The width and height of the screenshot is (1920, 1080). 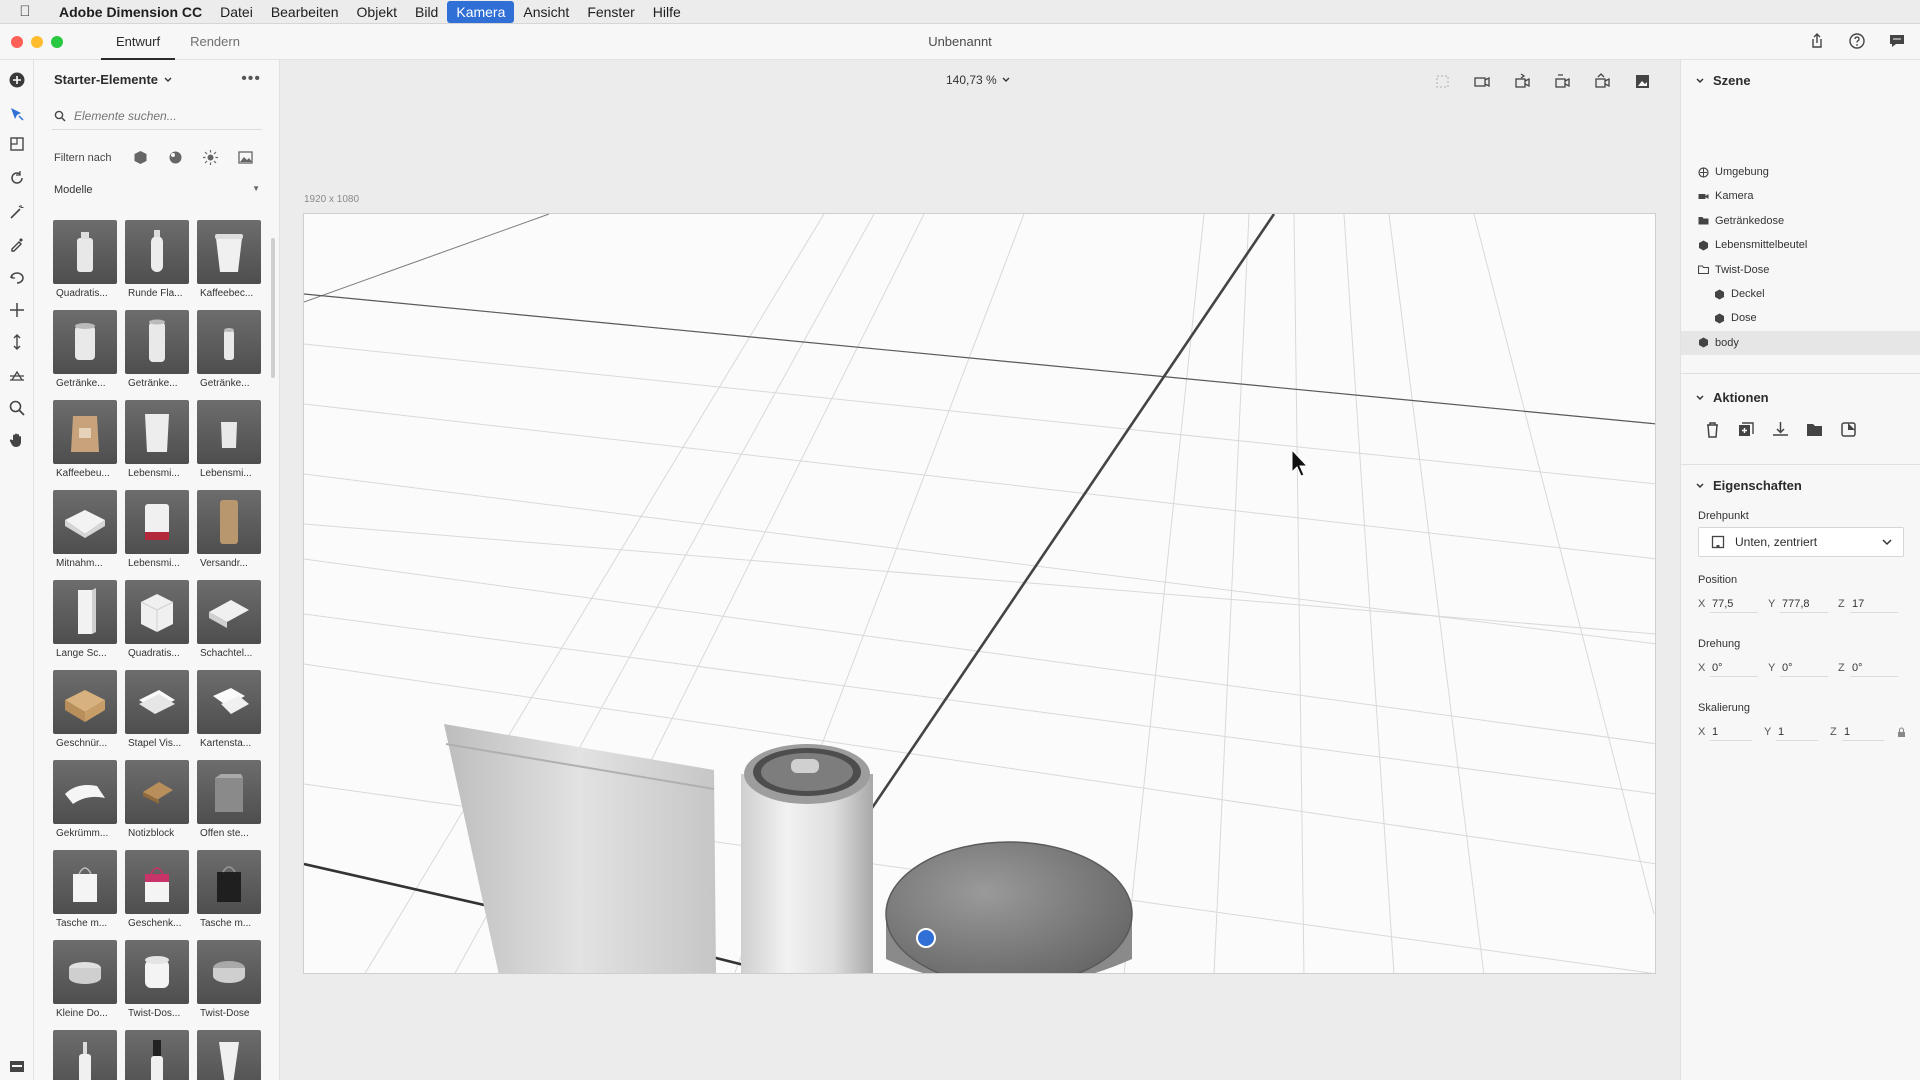 I want to click on scale-z-field: 1, so click(x=1863, y=732).